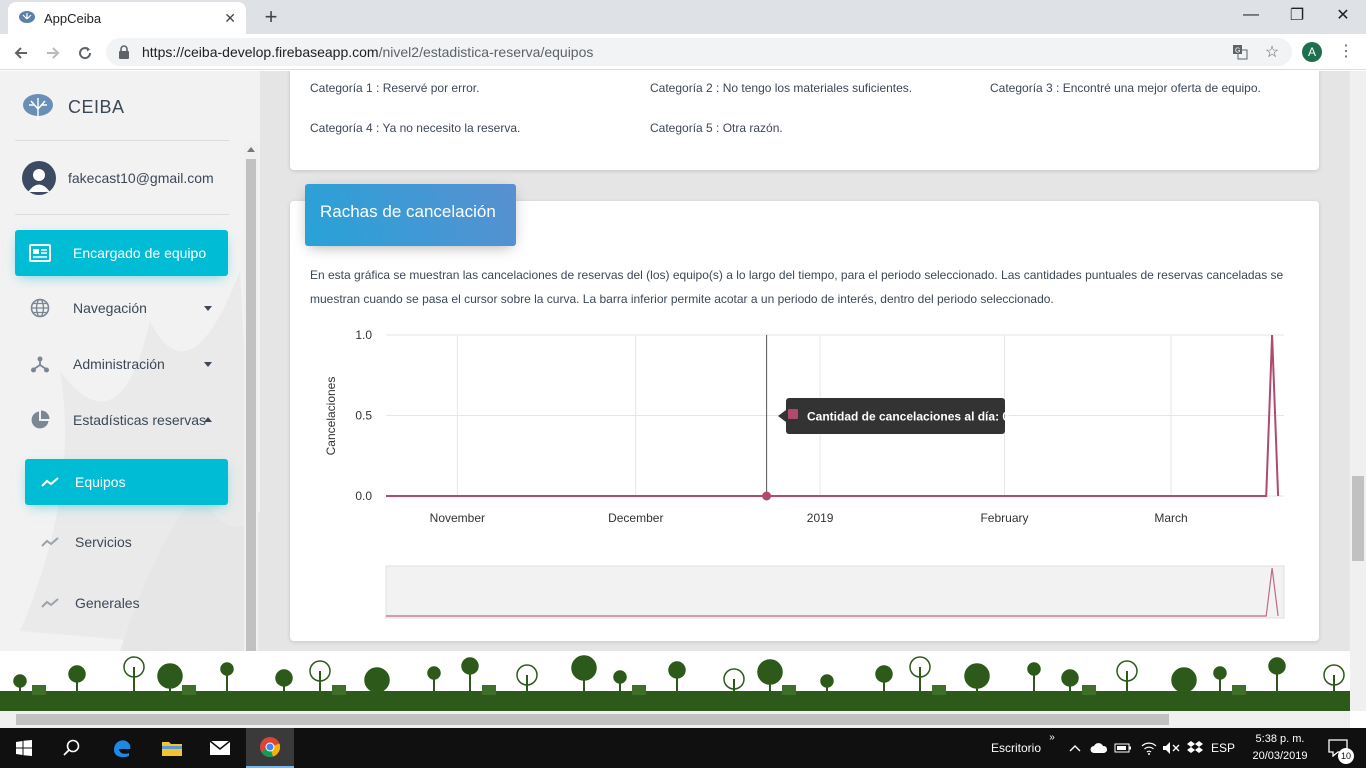 This screenshot has height=768, width=1366. I want to click on sidebar-item-navegacion: Navegación, so click(128, 308).